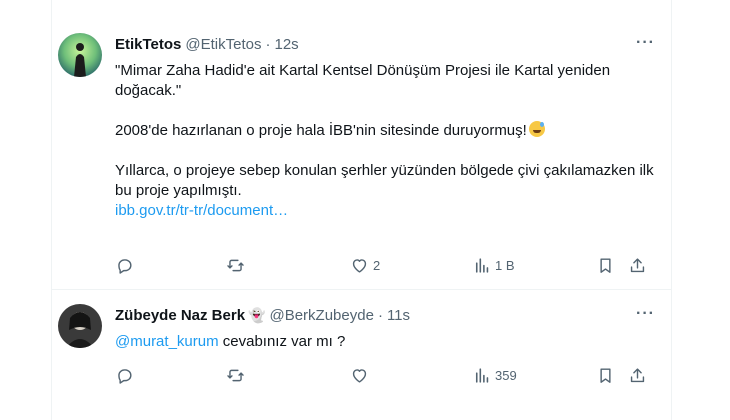 This screenshot has height=420, width=730. Describe the element at coordinates (493, 265) in the screenshot. I see `views-button: 1 B` at that location.